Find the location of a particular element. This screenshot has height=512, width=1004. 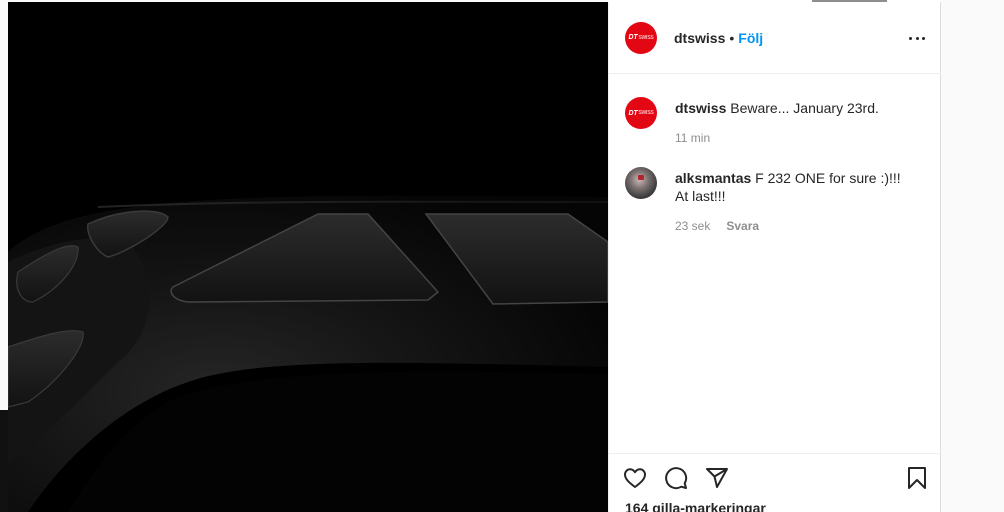

follow-button: Följ is located at coordinates (750, 38).